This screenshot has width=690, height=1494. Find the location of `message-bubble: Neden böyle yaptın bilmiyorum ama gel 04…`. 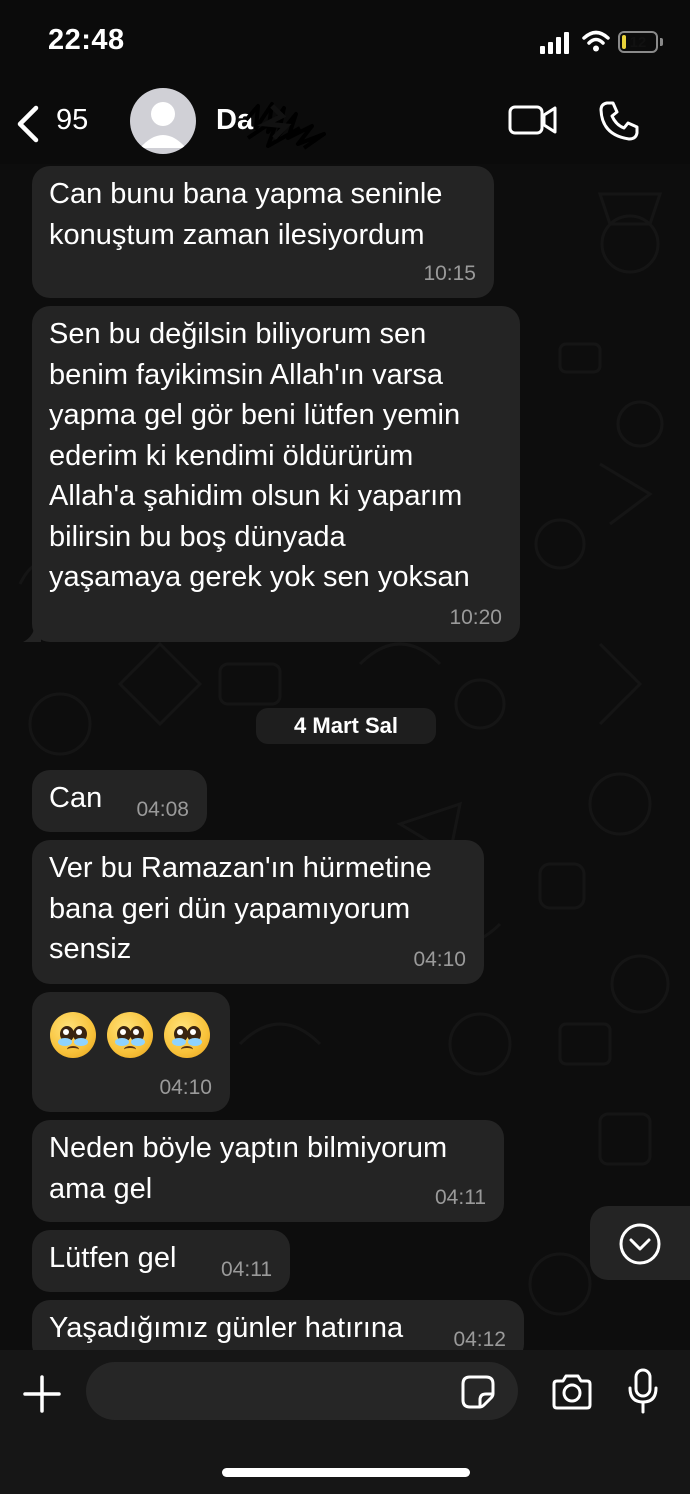

message-bubble: Neden böyle yaptın bilmiyorum ama gel 04… is located at coordinates (268, 1171).